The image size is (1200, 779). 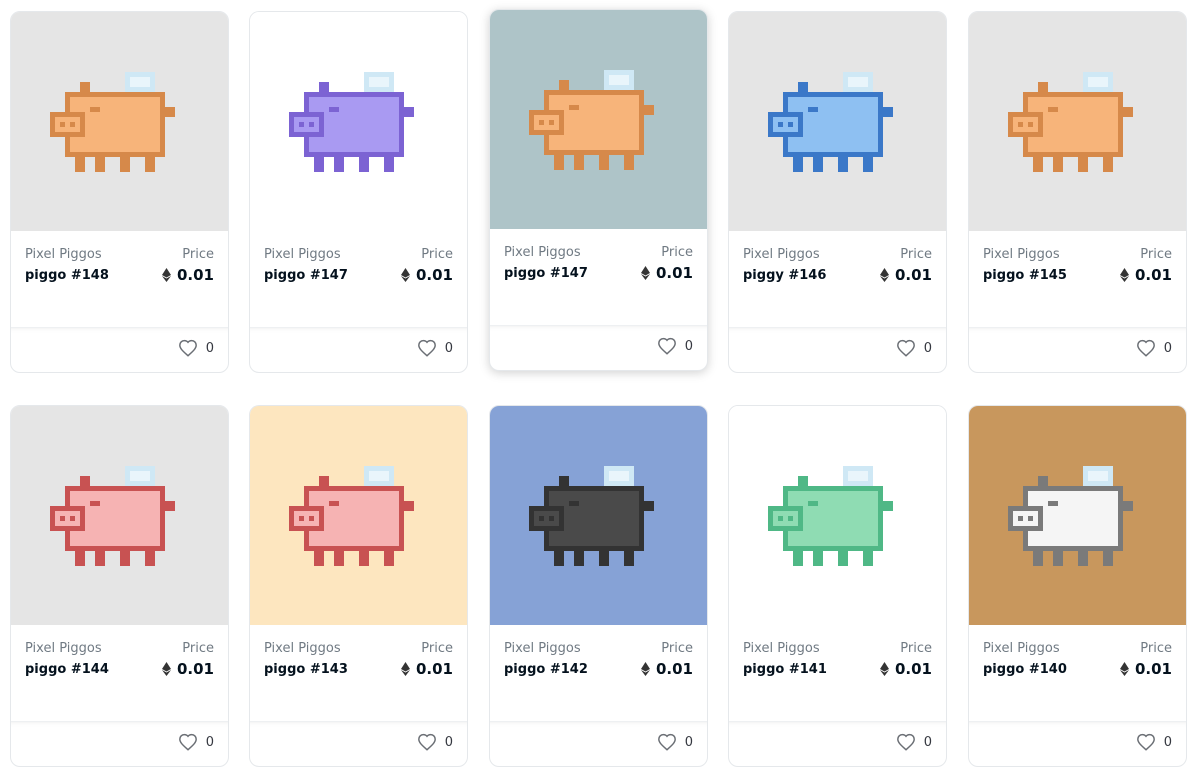 What do you see at coordinates (546, 669) in the screenshot?
I see `nft-name: piggo #142` at bounding box center [546, 669].